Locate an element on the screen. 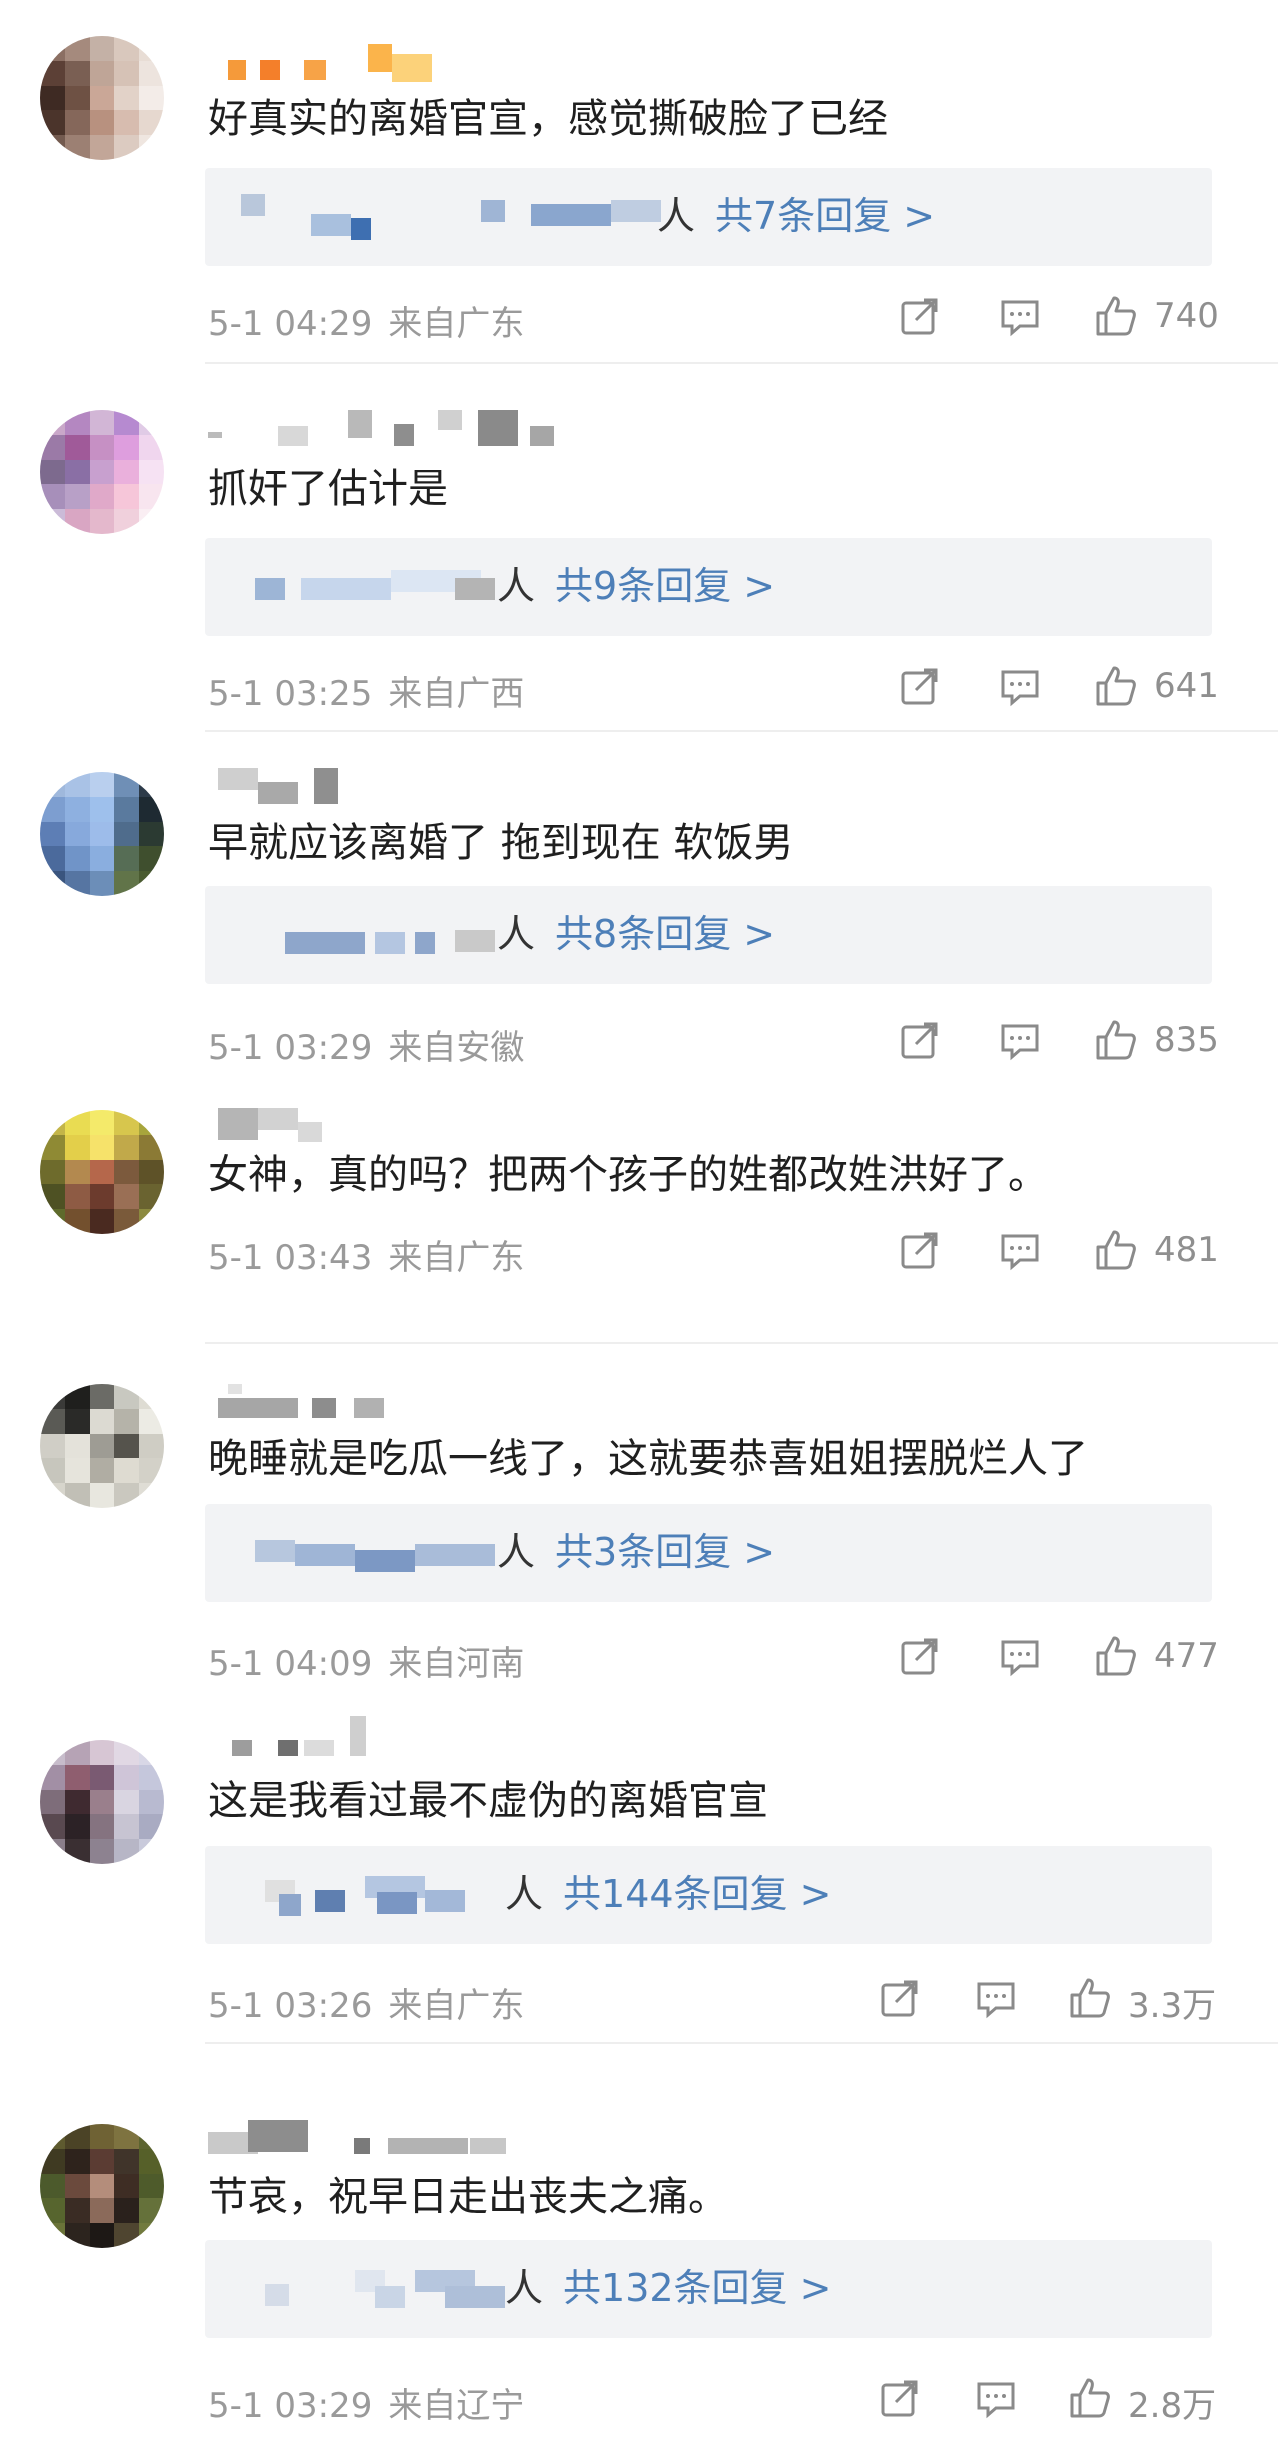 The width and height of the screenshot is (1278, 2455). reply-preview: 人共144条回复 > is located at coordinates (708, 1895).